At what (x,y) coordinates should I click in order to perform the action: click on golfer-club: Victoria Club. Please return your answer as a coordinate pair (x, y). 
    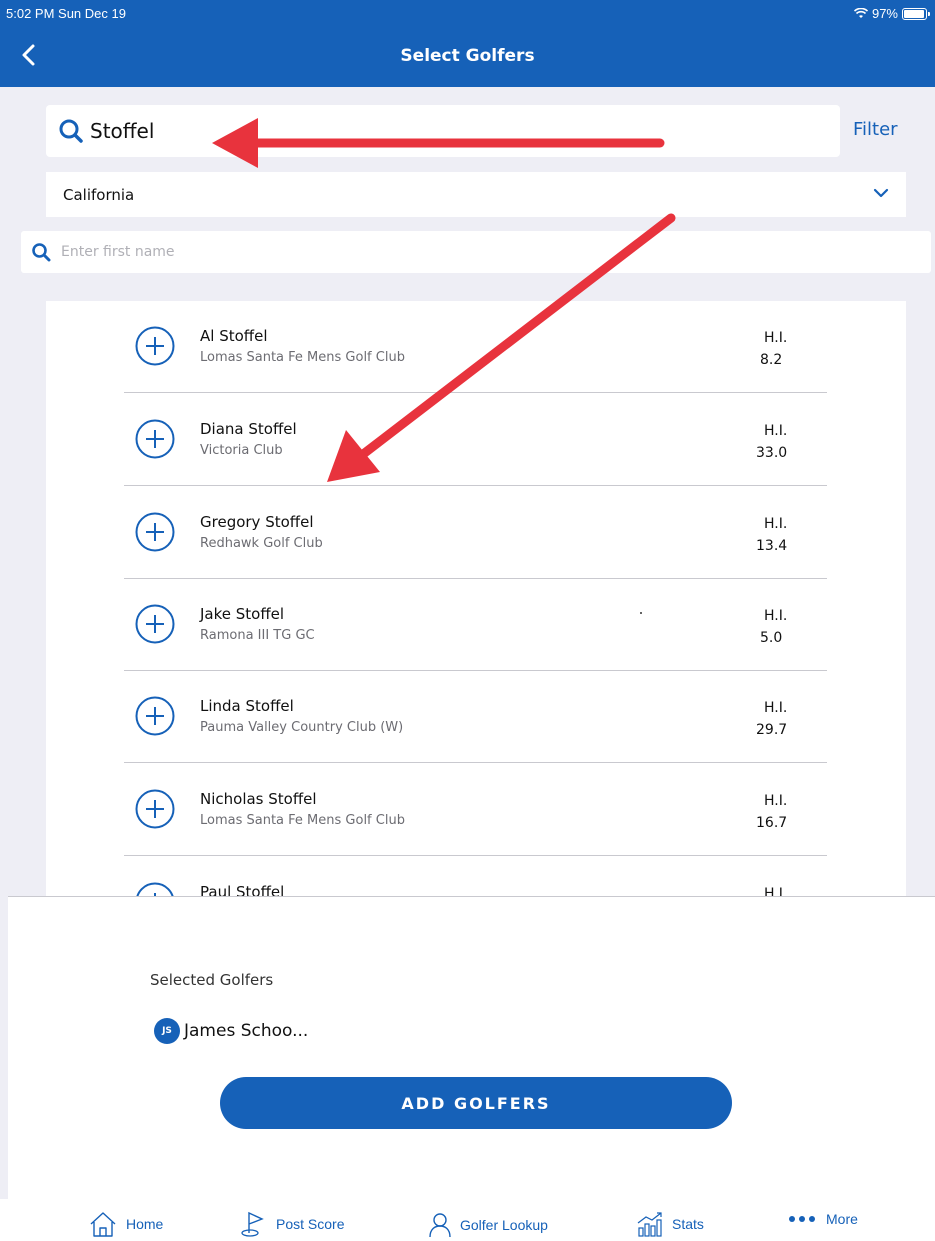
    Looking at the image, I should click on (241, 450).